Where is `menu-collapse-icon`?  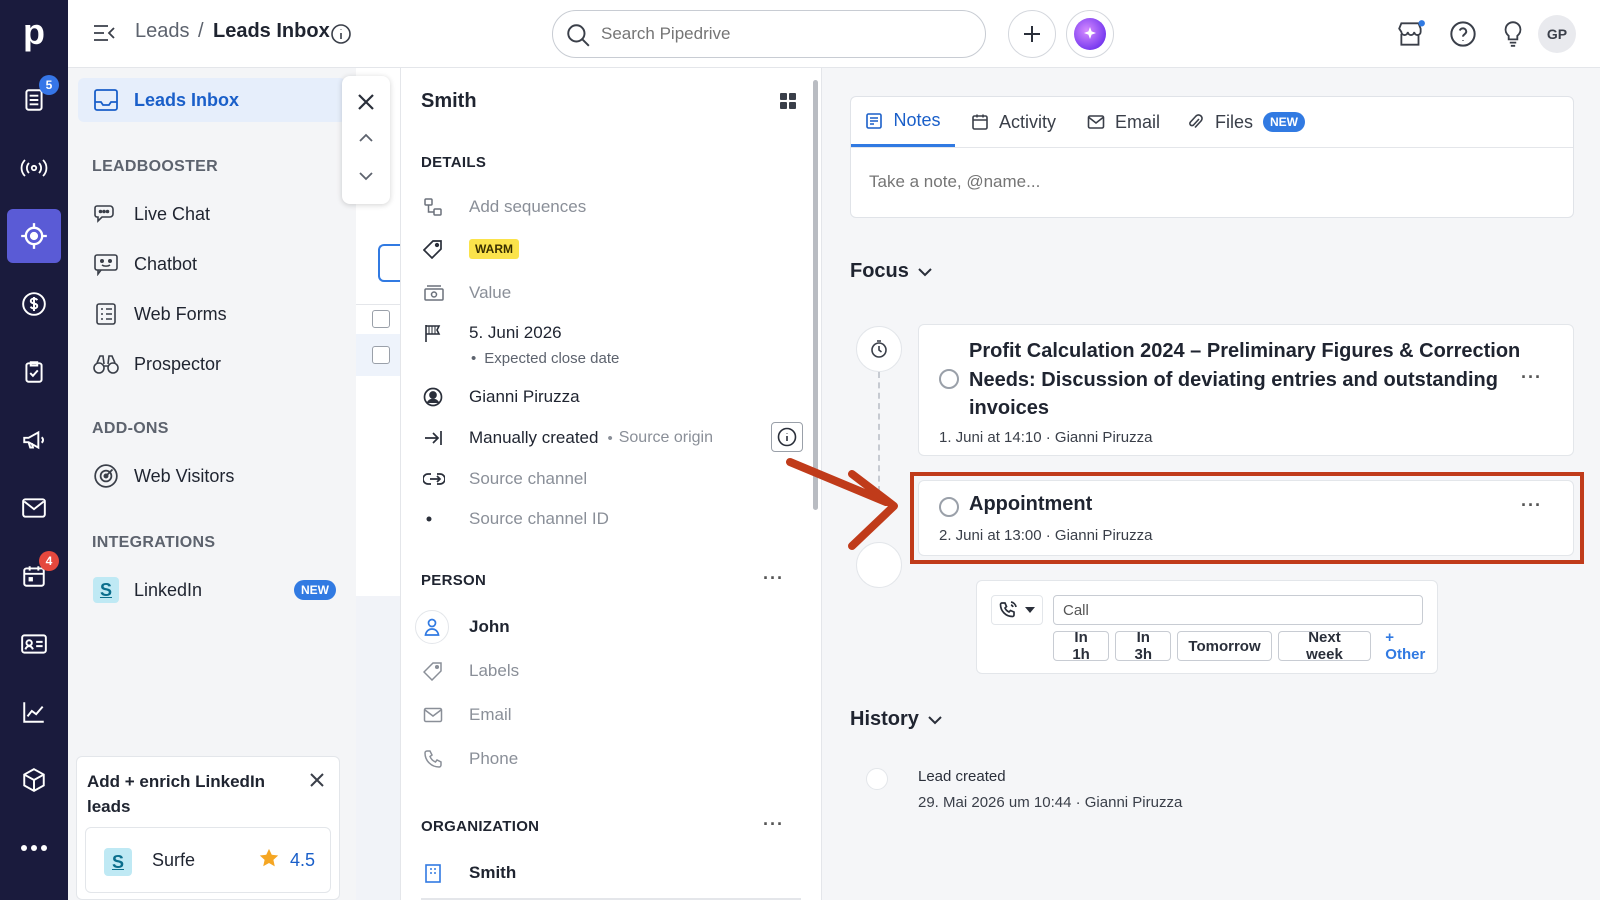 menu-collapse-icon is located at coordinates (104, 33).